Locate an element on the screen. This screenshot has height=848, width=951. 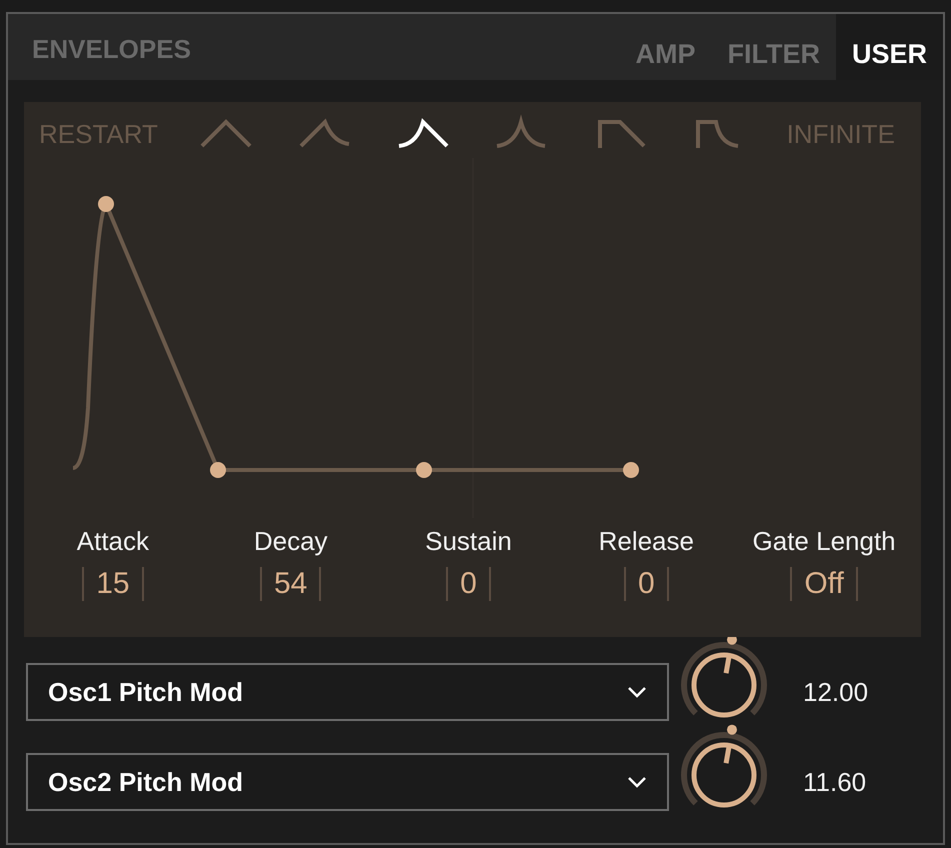
parameter-label: Gate Length is located at coordinates (824, 541).